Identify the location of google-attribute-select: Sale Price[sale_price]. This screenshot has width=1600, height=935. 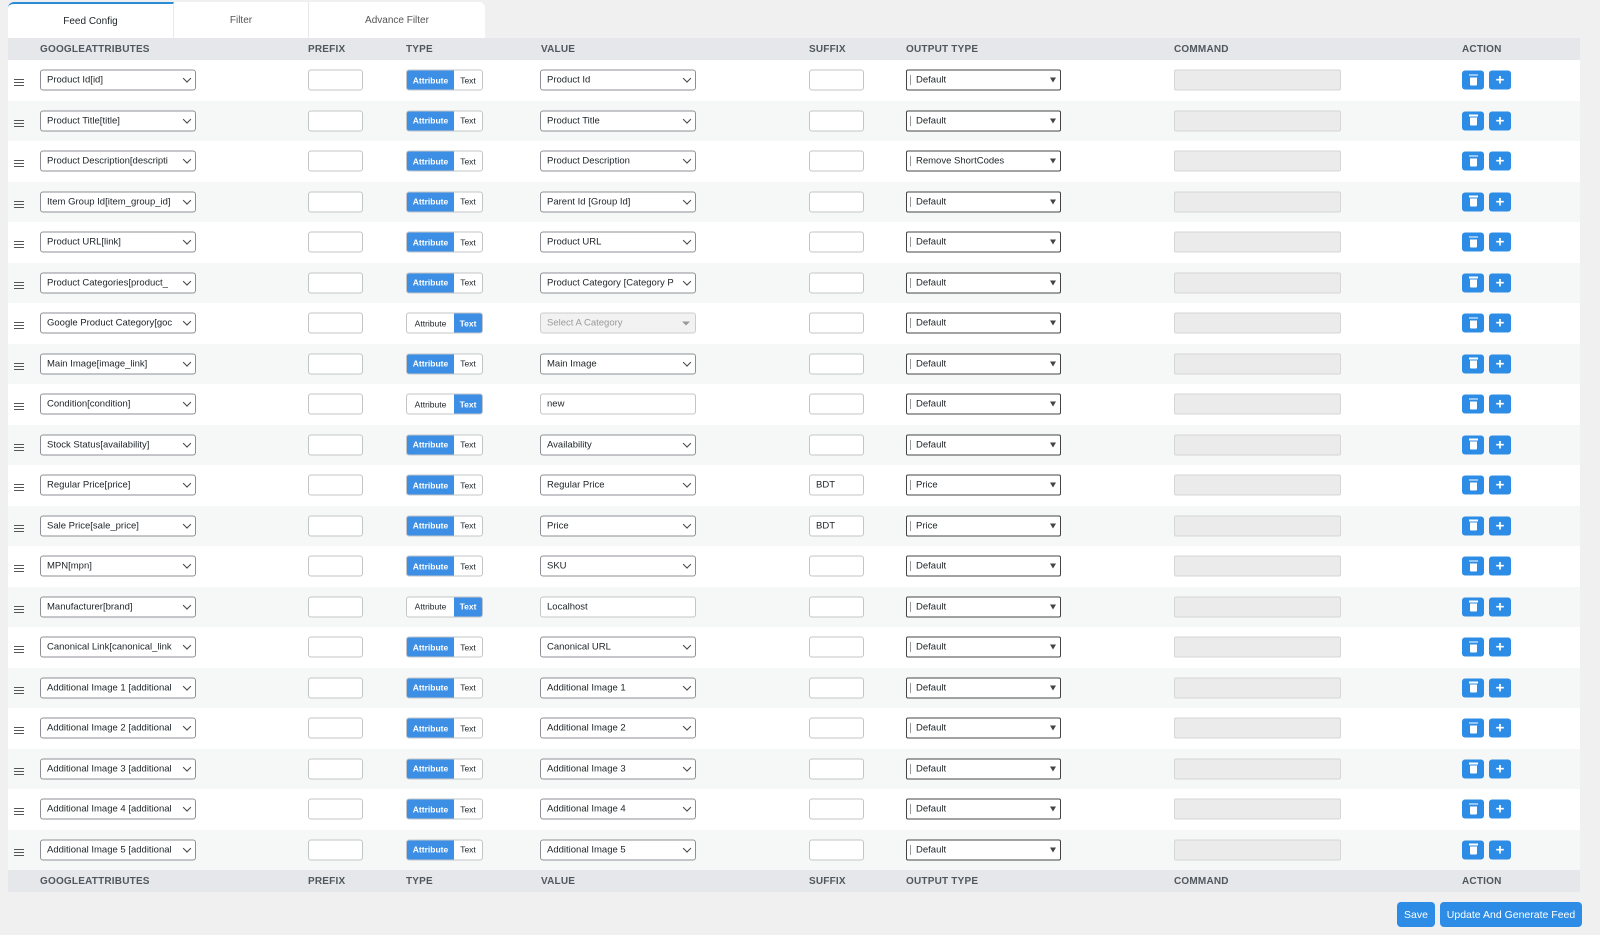
(118, 526).